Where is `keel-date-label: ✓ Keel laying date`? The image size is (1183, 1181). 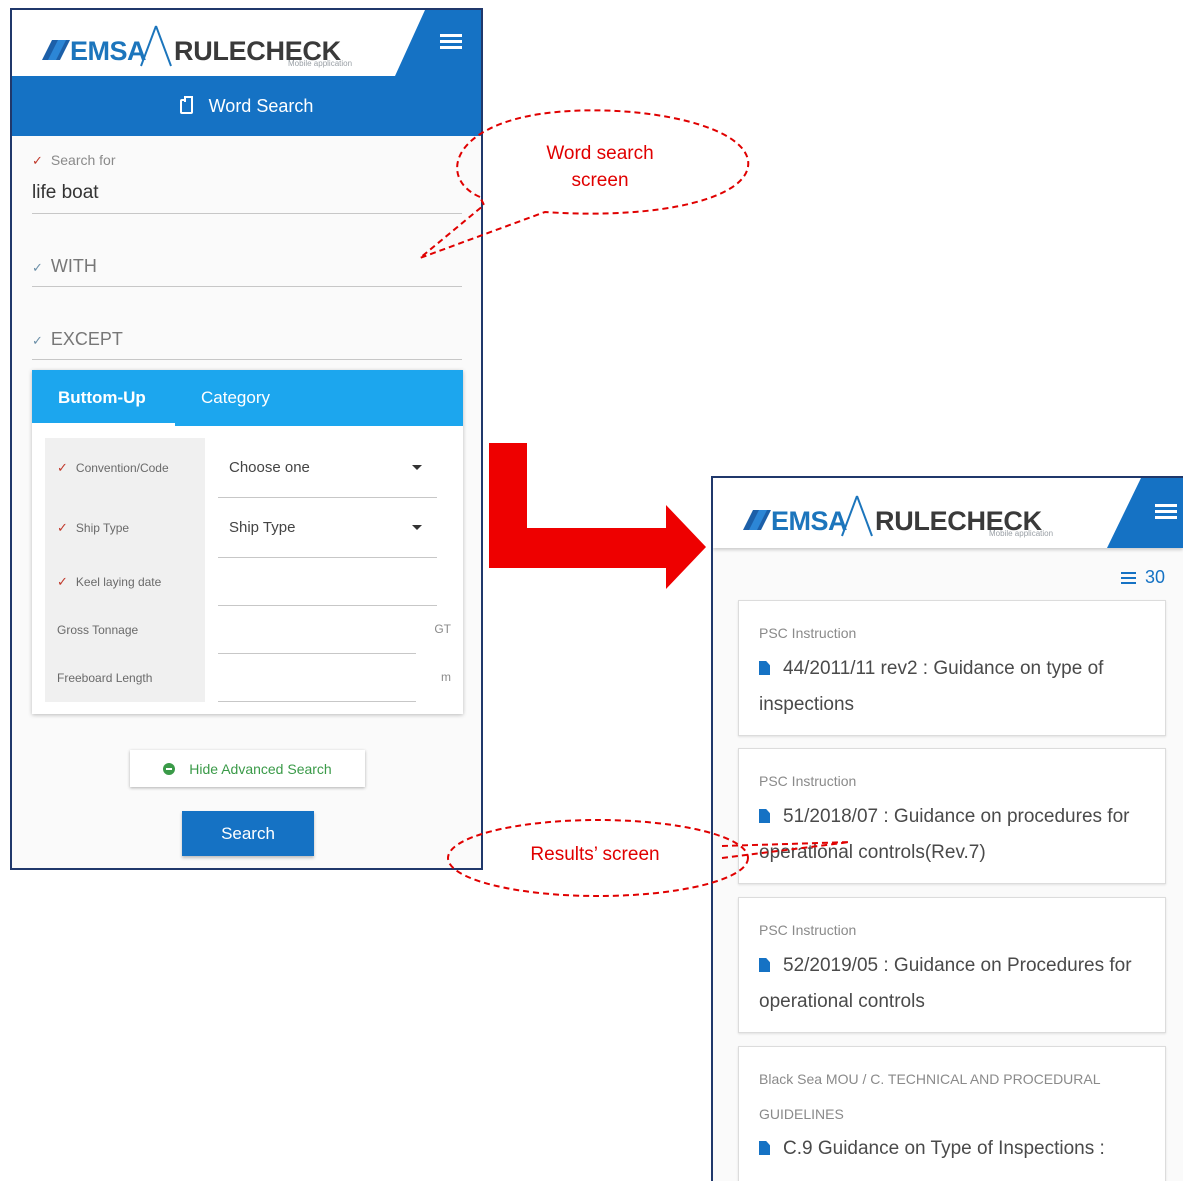
keel-date-label: ✓ Keel laying date is located at coordinates (125, 582).